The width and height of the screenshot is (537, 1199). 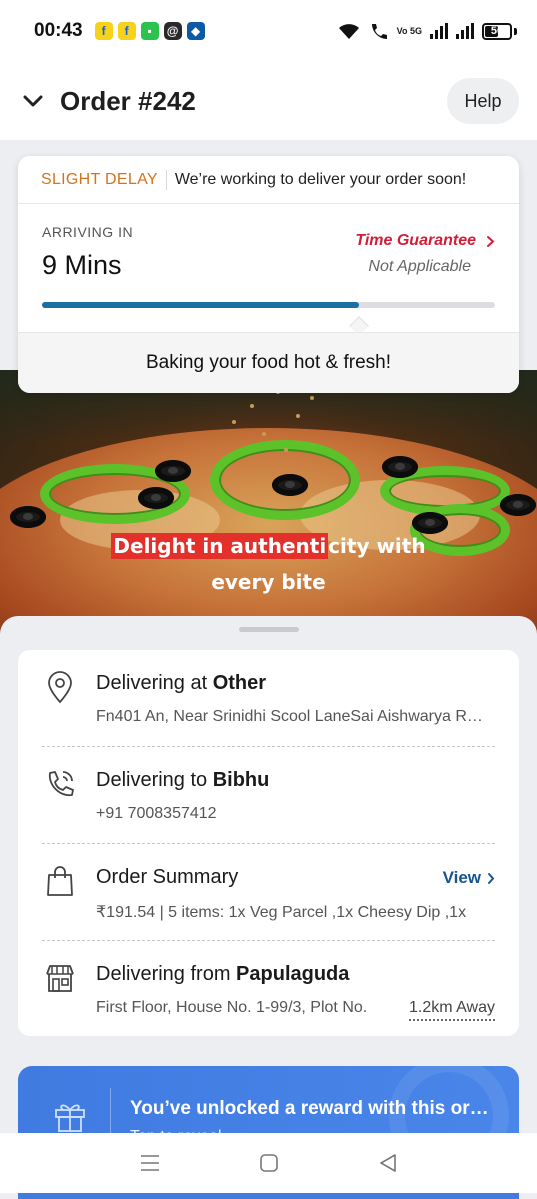 What do you see at coordinates (427, 31) in the screenshot?
I see `status-indicators: Vo 5G 50` at bounding box center [427, 31].